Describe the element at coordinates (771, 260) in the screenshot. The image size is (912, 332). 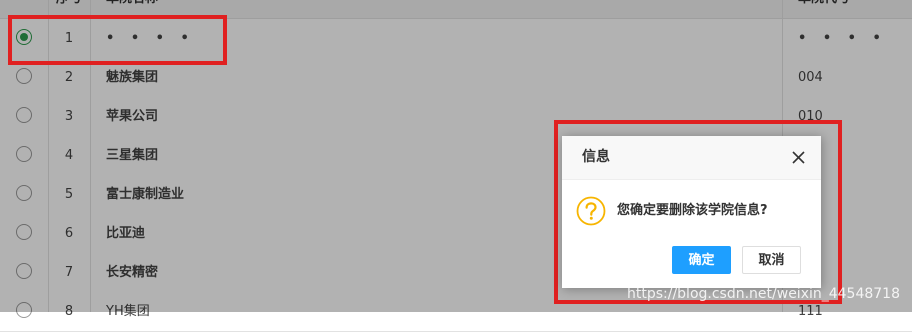
I see `cancel-button: 取消` at that location.